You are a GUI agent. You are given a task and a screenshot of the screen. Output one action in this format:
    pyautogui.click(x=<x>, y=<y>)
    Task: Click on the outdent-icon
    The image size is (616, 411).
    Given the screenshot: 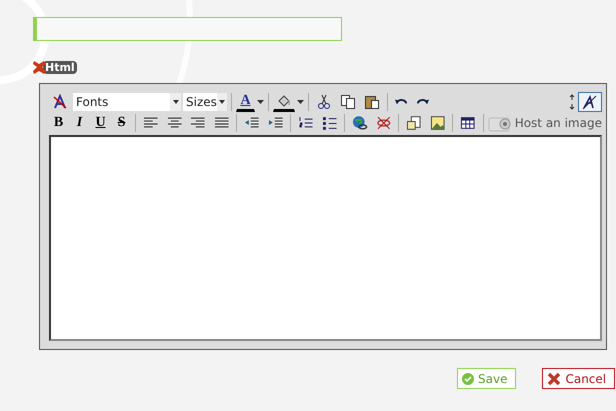 What is the action you would take?
    pyautogui.click(x=252, y=122)
    